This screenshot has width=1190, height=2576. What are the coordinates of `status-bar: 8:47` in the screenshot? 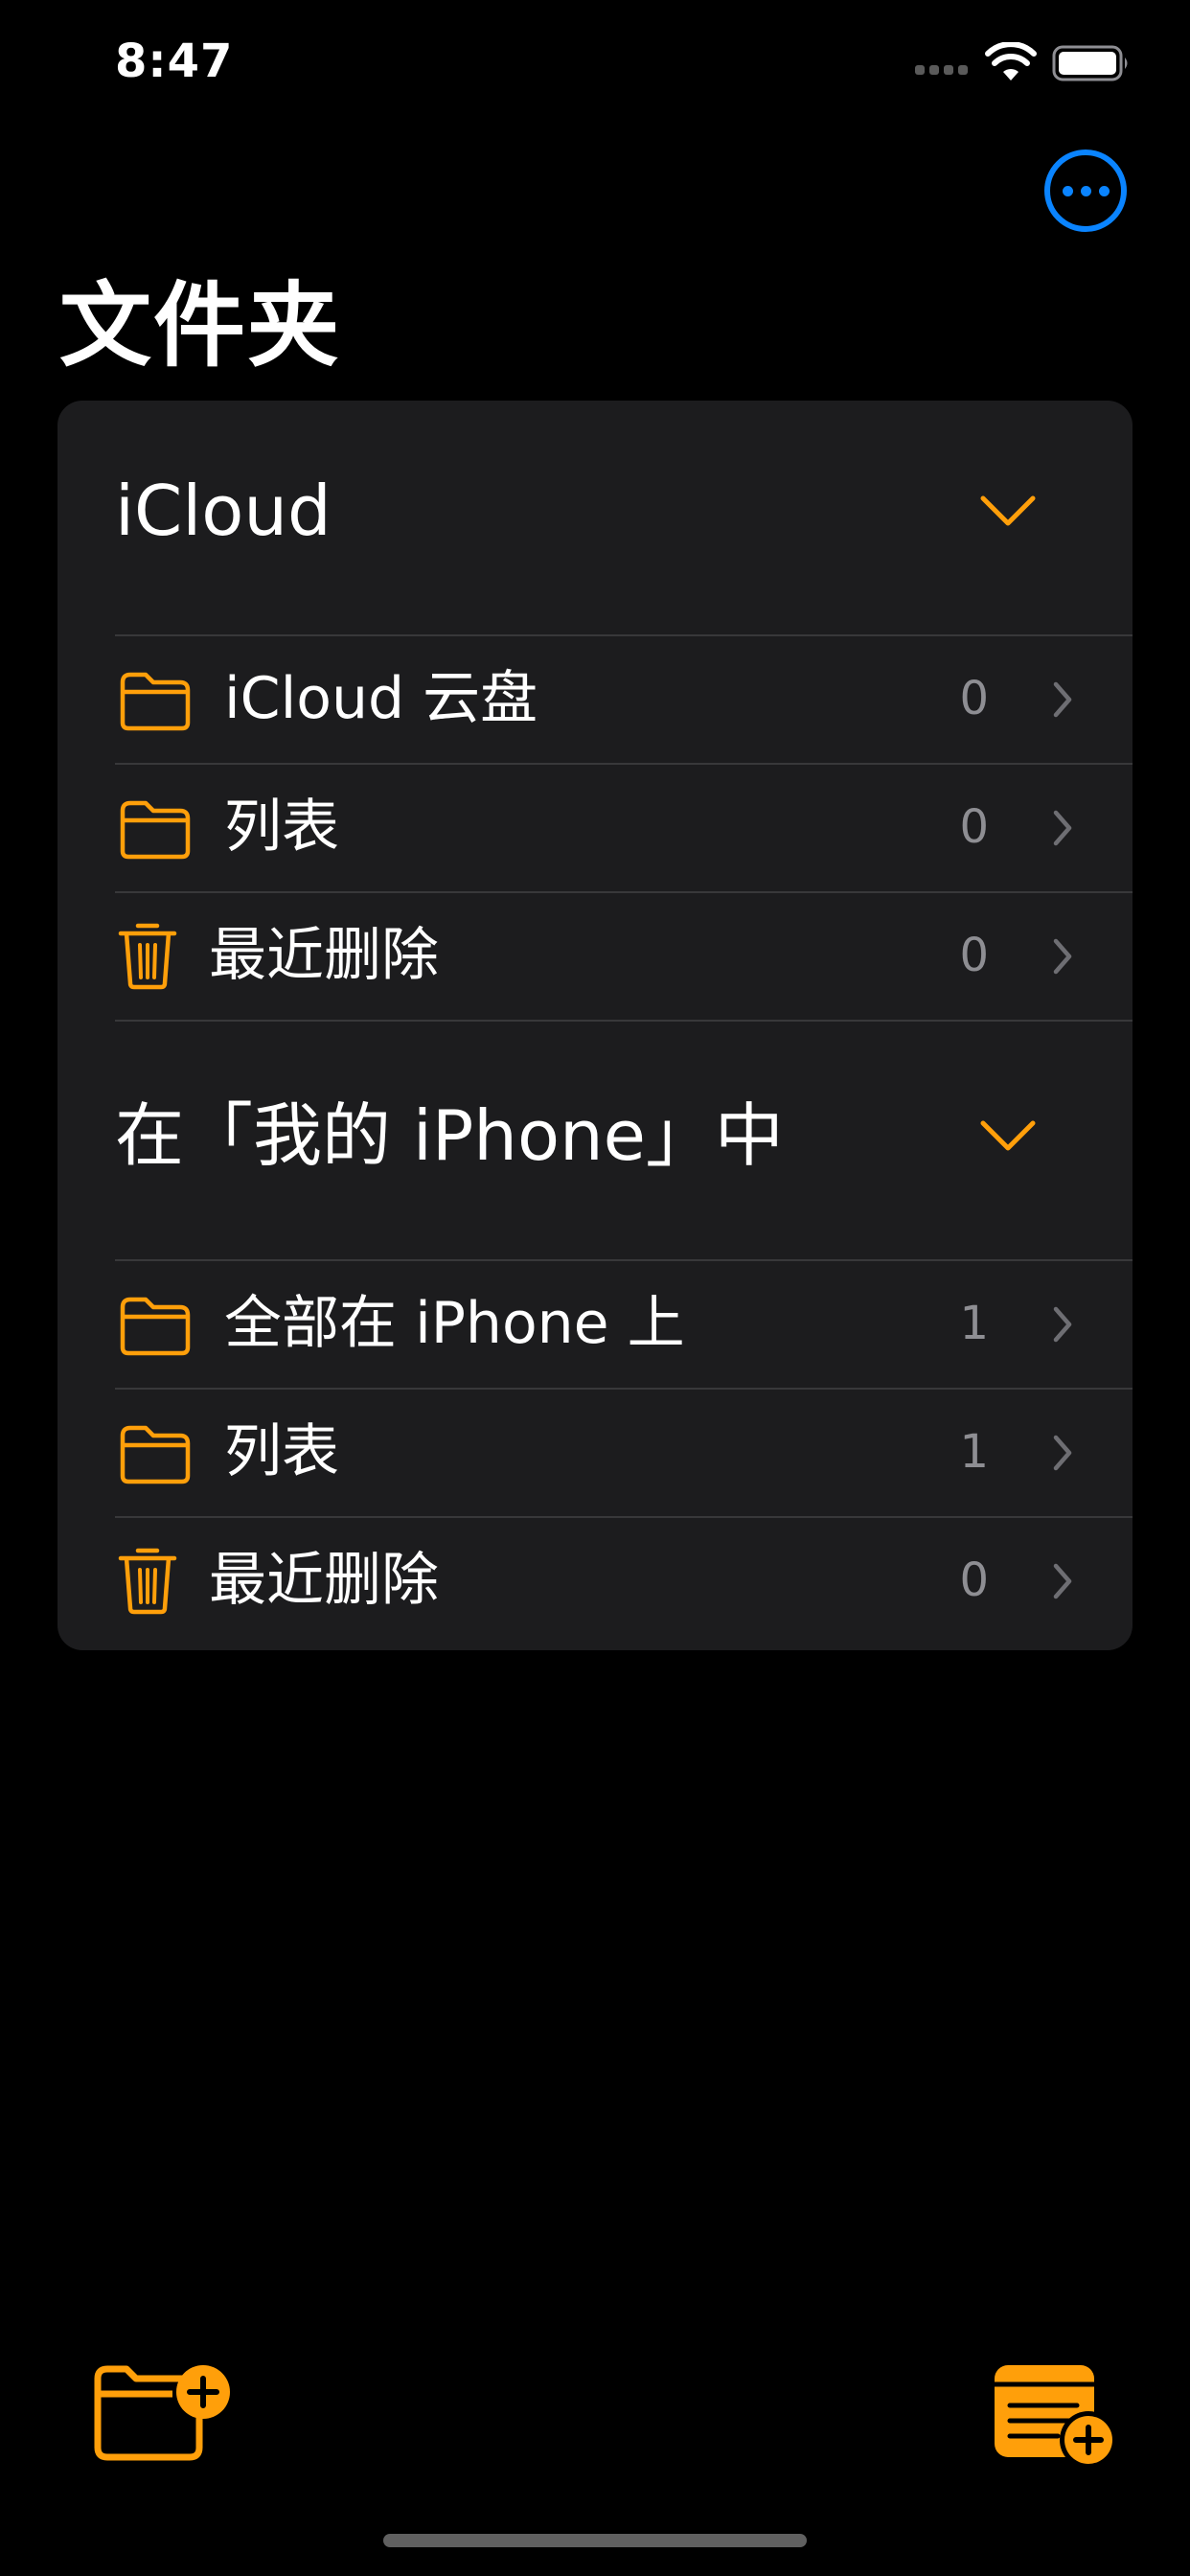 It's located at (595, 67).